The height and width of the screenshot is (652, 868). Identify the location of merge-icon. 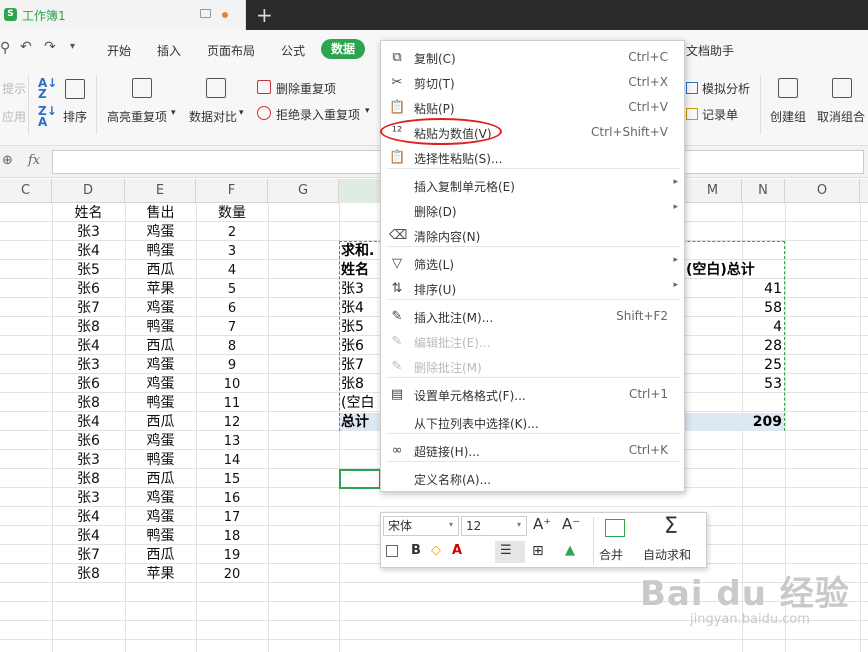
(615, 528).